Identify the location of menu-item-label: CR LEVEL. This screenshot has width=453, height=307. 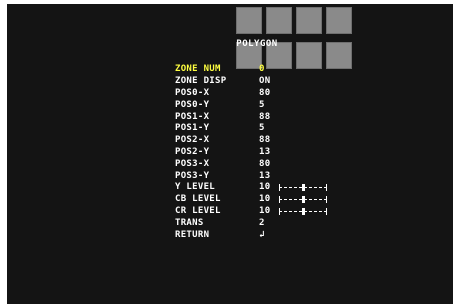
(198, 210).